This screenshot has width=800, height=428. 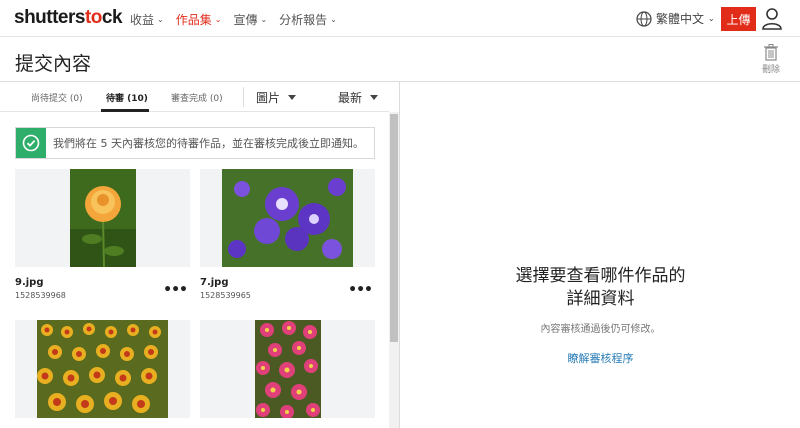 I want to click on image-card: 7.jpg 1528539965 •••, so click(x=287, y=234).